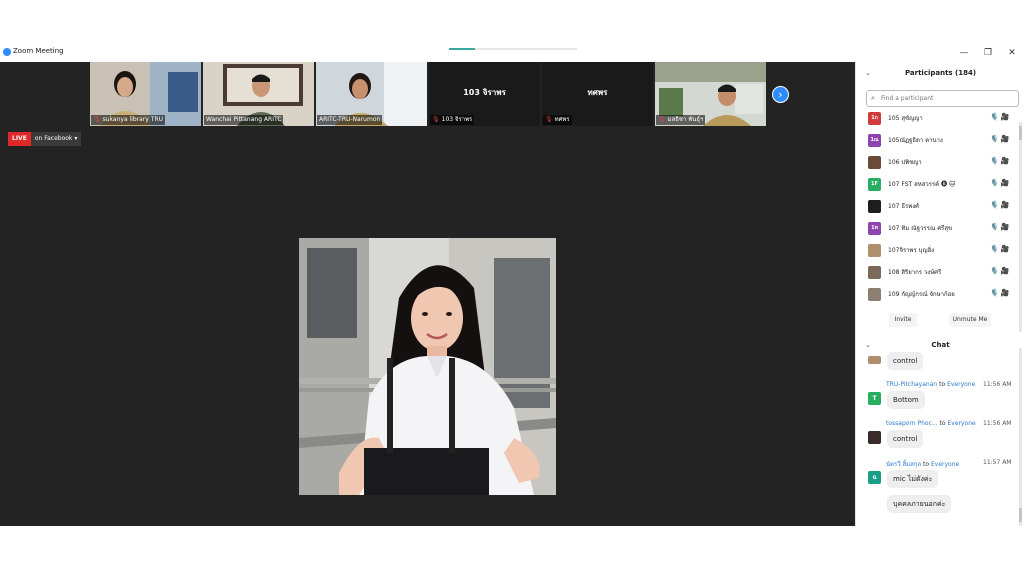 The width and height of the screenshot is (1024, 576). What do you see at coordinates (915, 272) in the screenshot?
I see `participant-name: 108 สิริยากร วงษ์ศรี` at bounding box center [915, 272].